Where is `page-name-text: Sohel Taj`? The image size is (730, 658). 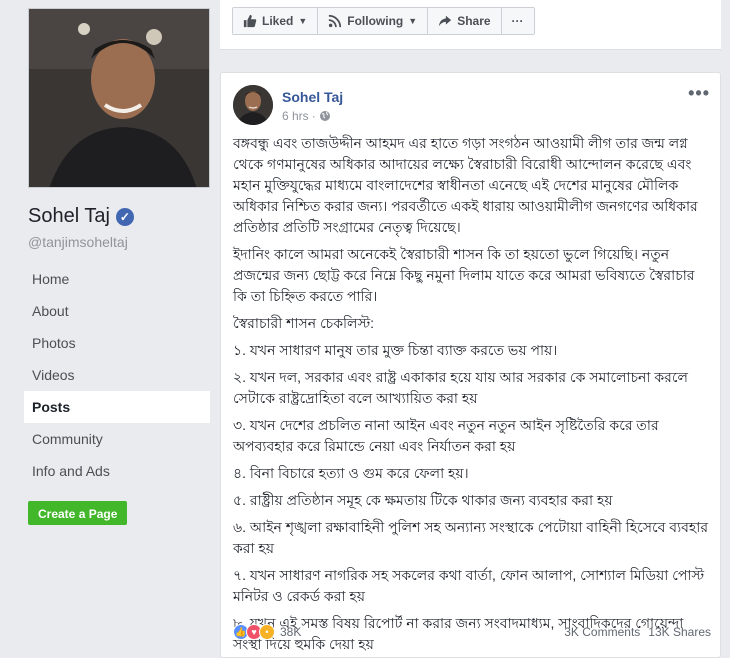
page-name-text: Sohel Taj is located at coordinates (69, 216).